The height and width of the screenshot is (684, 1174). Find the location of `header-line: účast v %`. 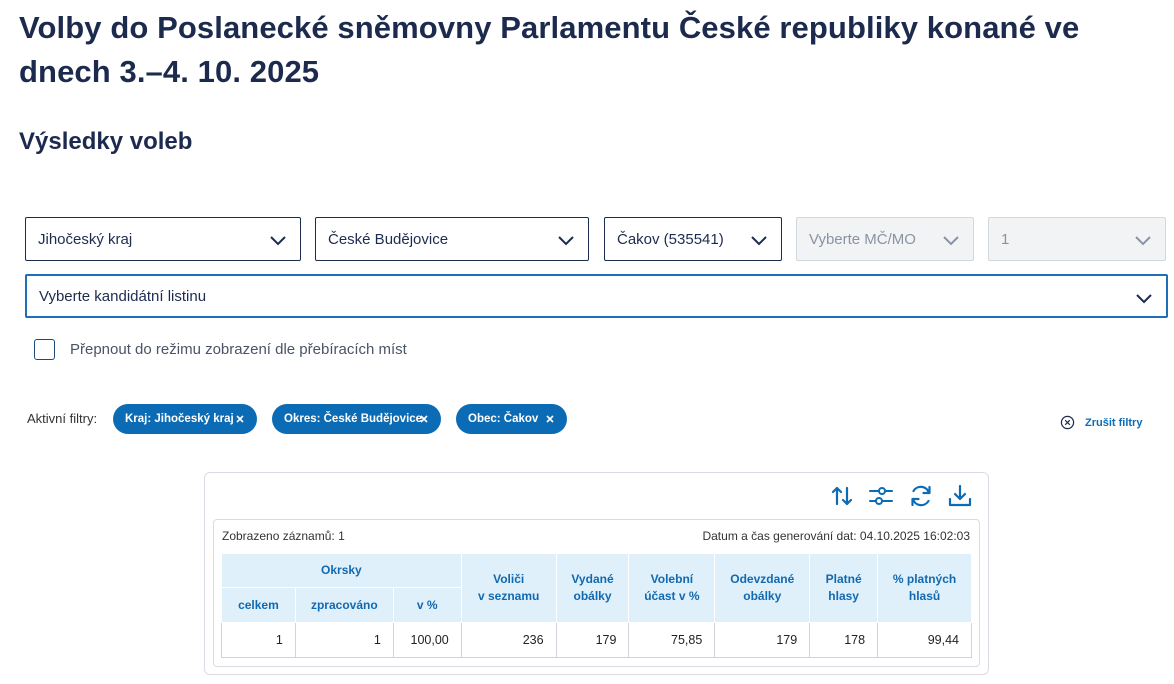

header-line: účast v % is located at coordinates (672, 596).